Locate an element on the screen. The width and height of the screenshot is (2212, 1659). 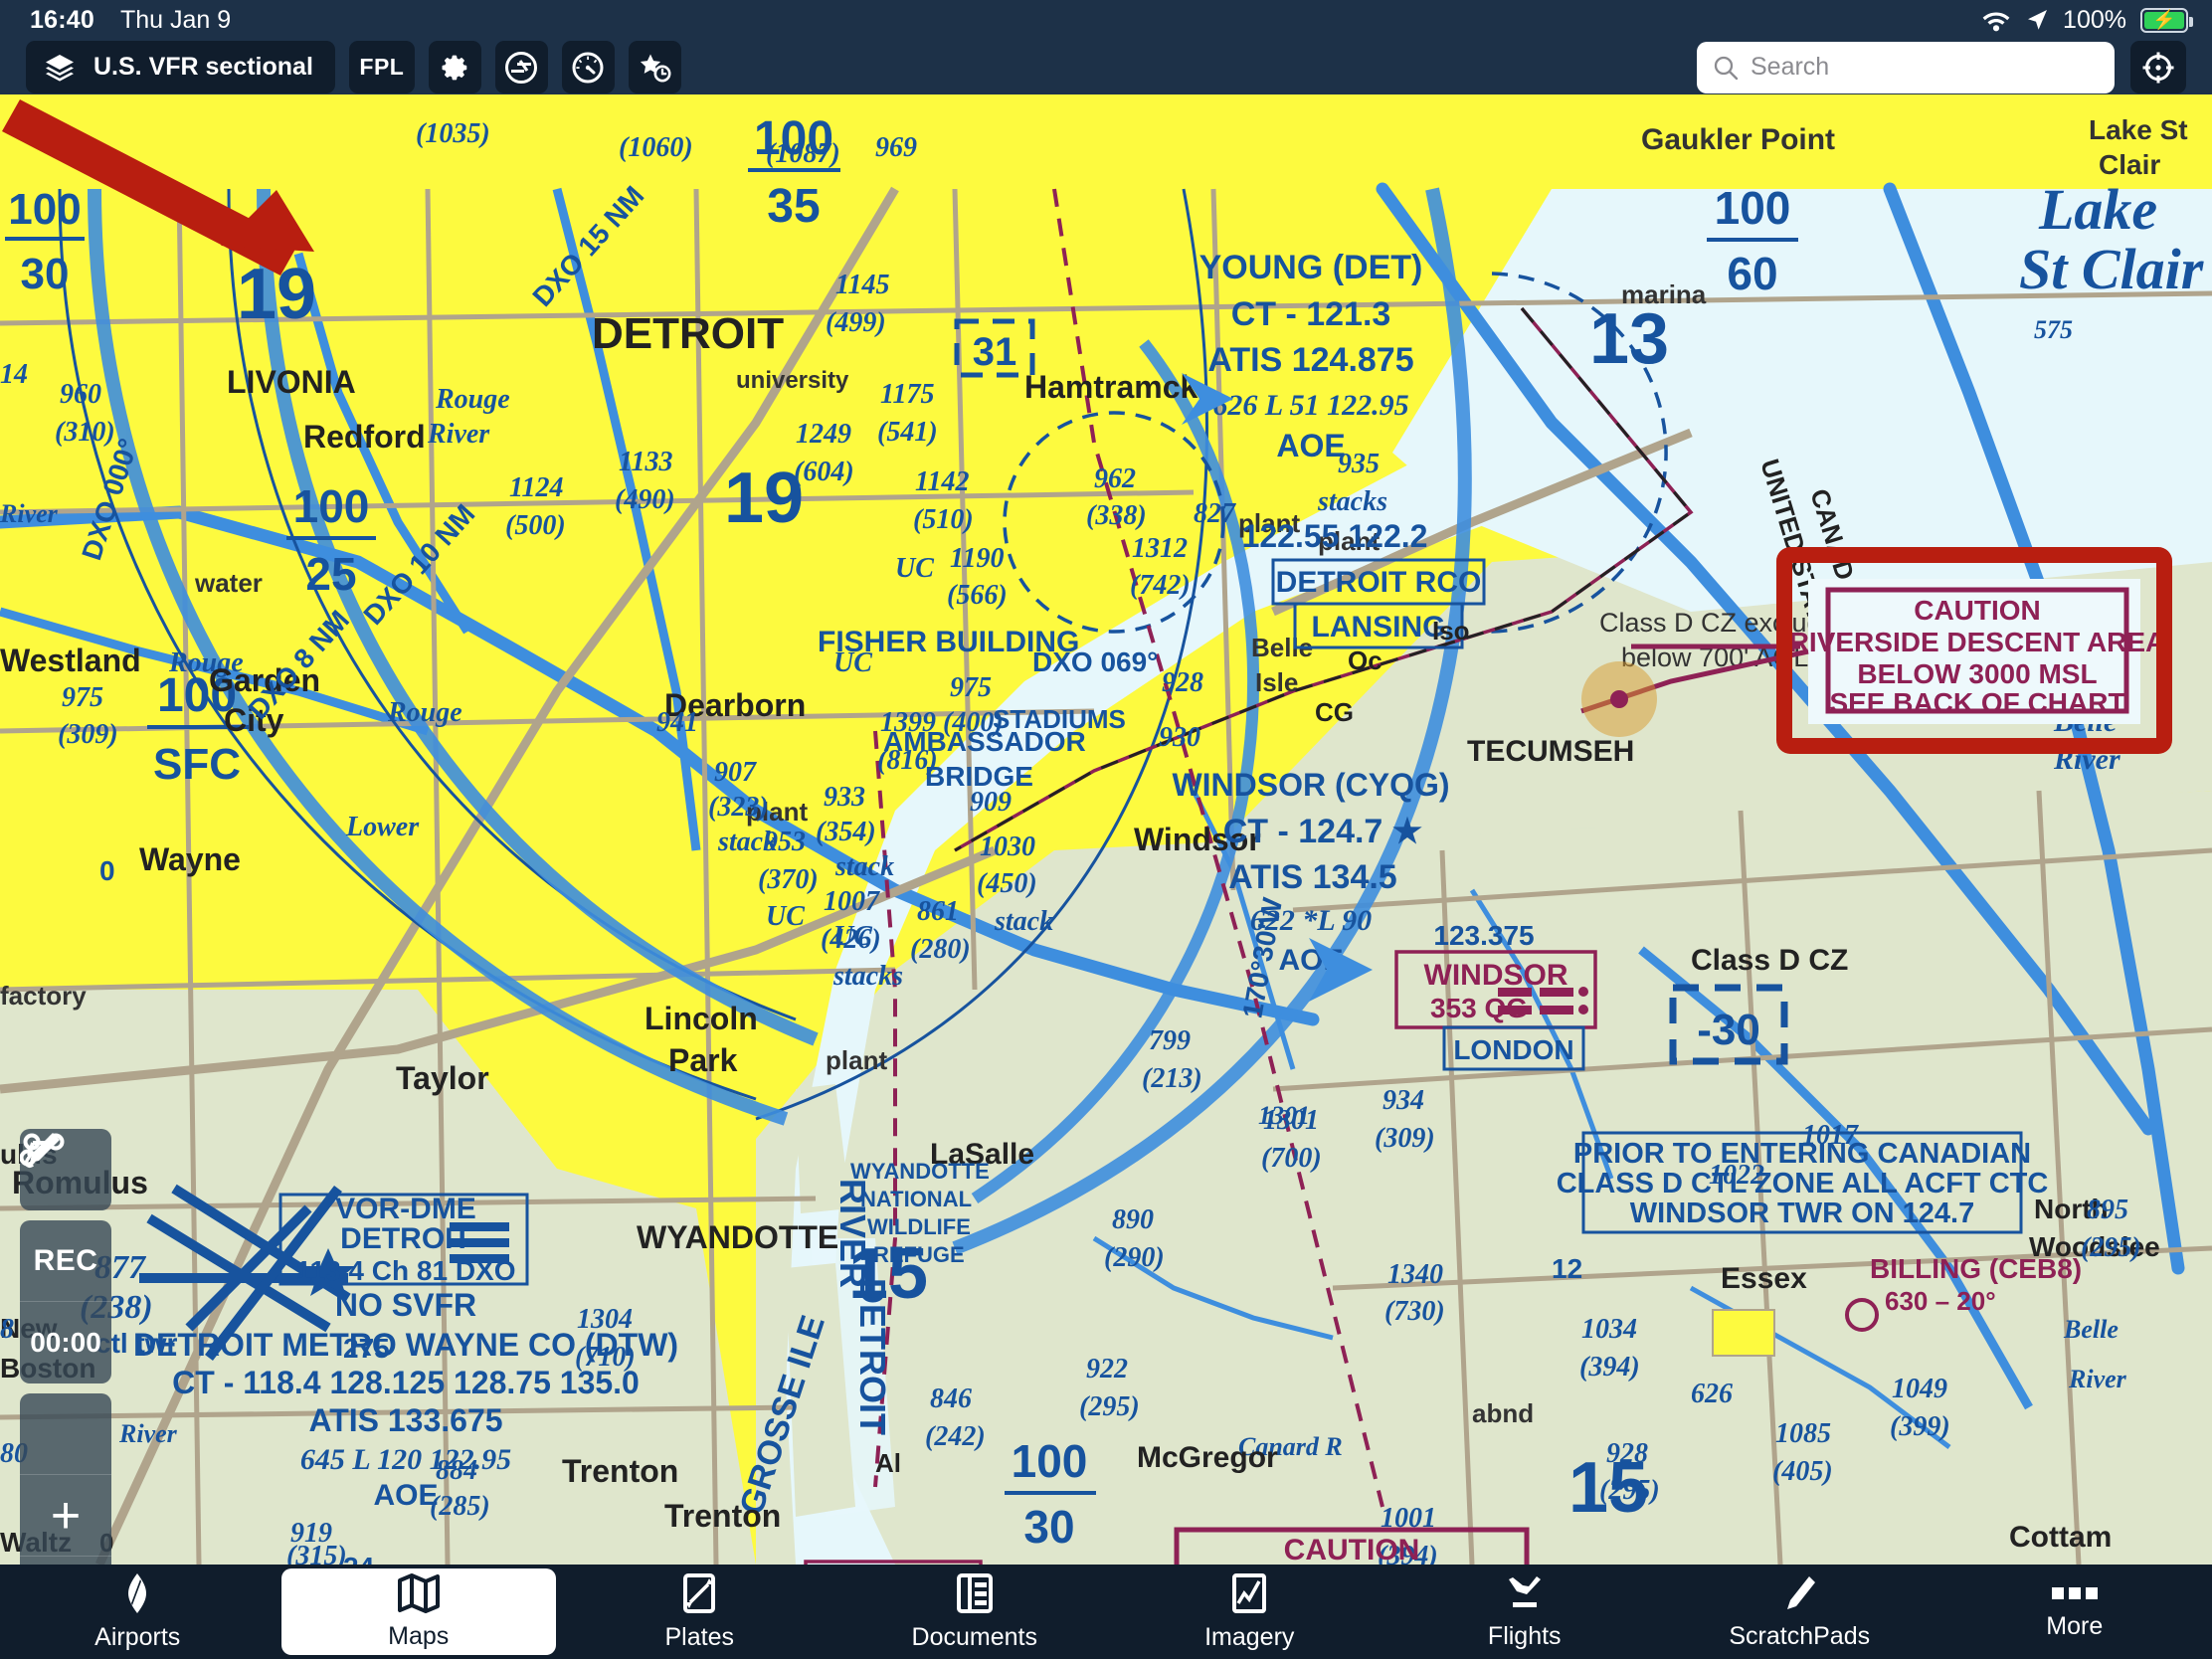
svg-text: CLASS D CTL ZONE ALL ACFT CTC is located at coordinates (1803, 1183).